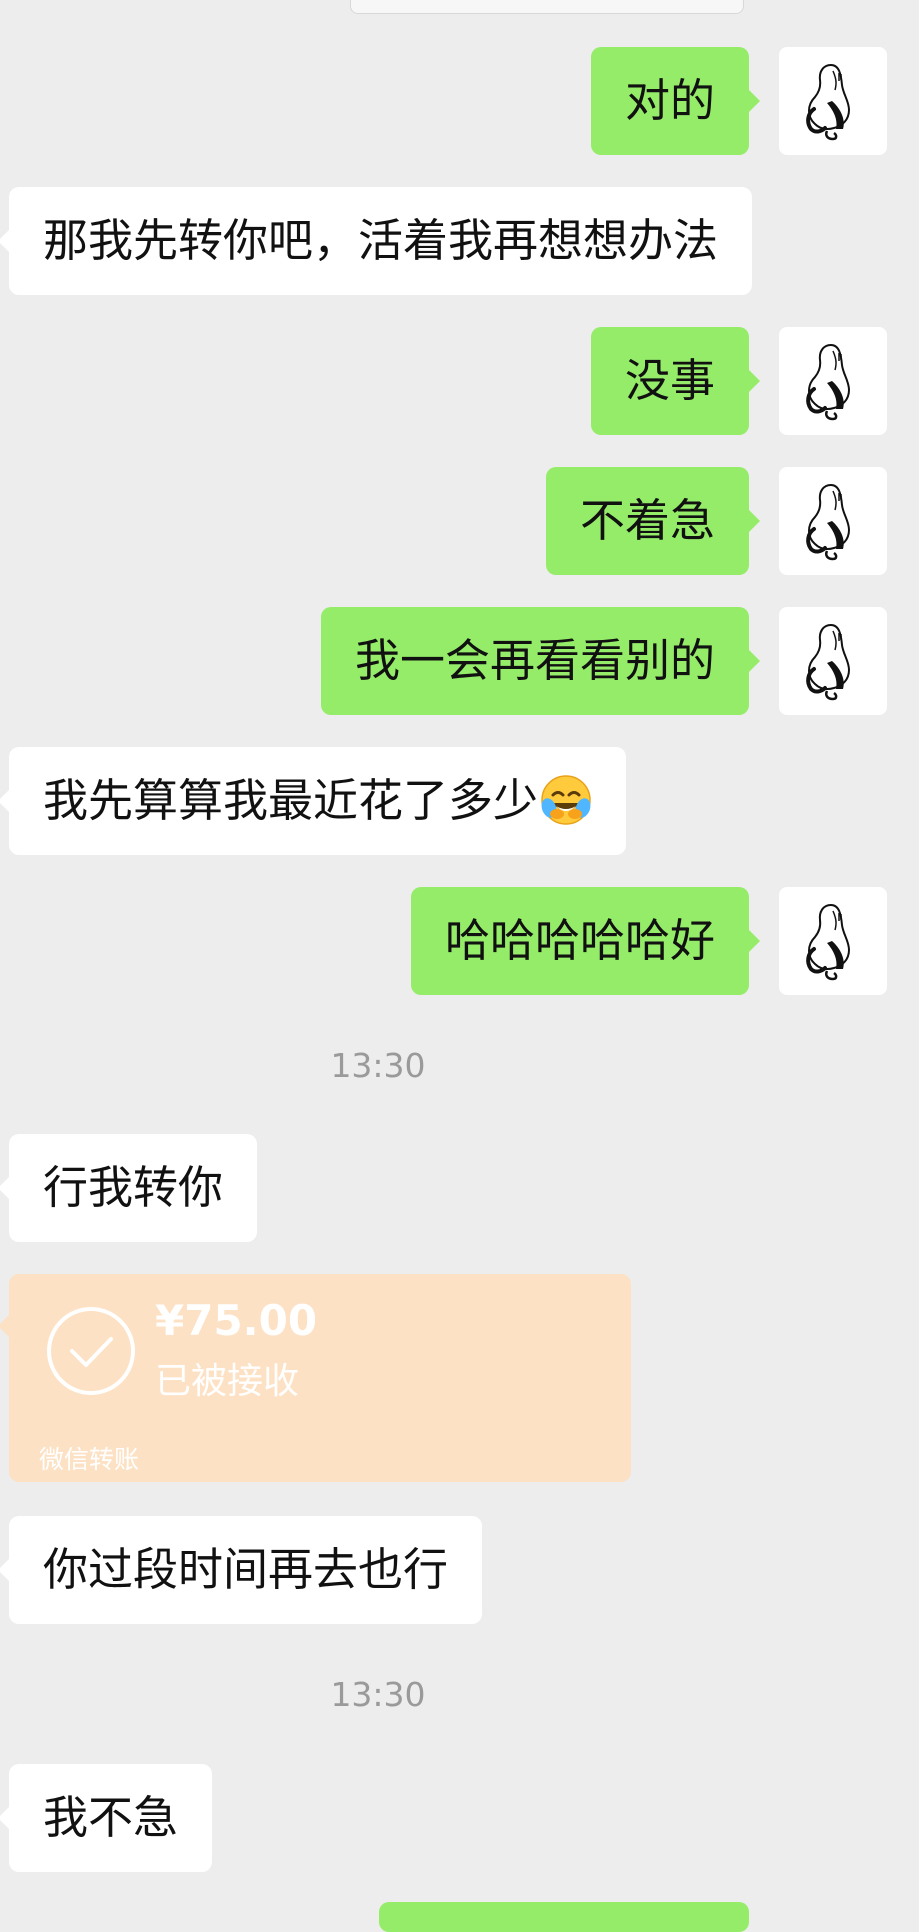  Describe the element at coordinates (241, 1570) in the screenshot. I see `incoming-message-bubble: 你过段时间再去也行` at that location.